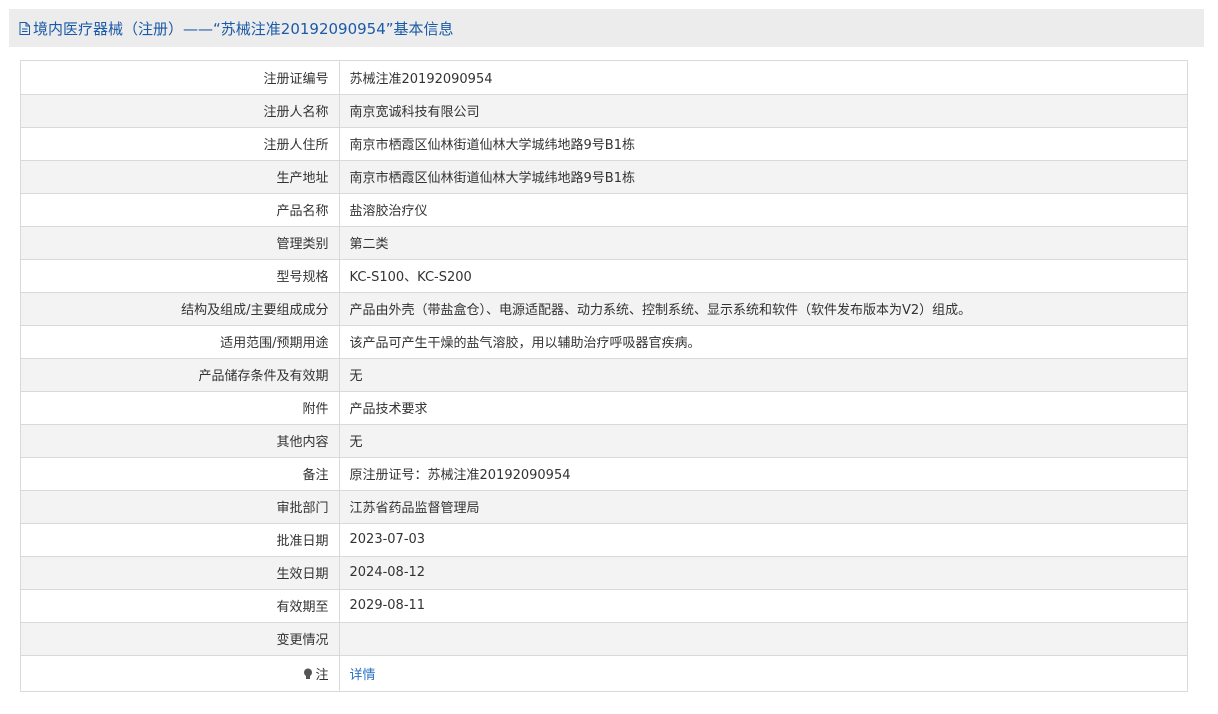 This screenshot has height=714, width=1218. Describe the element at coordinates (763, 540) in the screenshot. I see `row-value: 2023-07-03` at that location.